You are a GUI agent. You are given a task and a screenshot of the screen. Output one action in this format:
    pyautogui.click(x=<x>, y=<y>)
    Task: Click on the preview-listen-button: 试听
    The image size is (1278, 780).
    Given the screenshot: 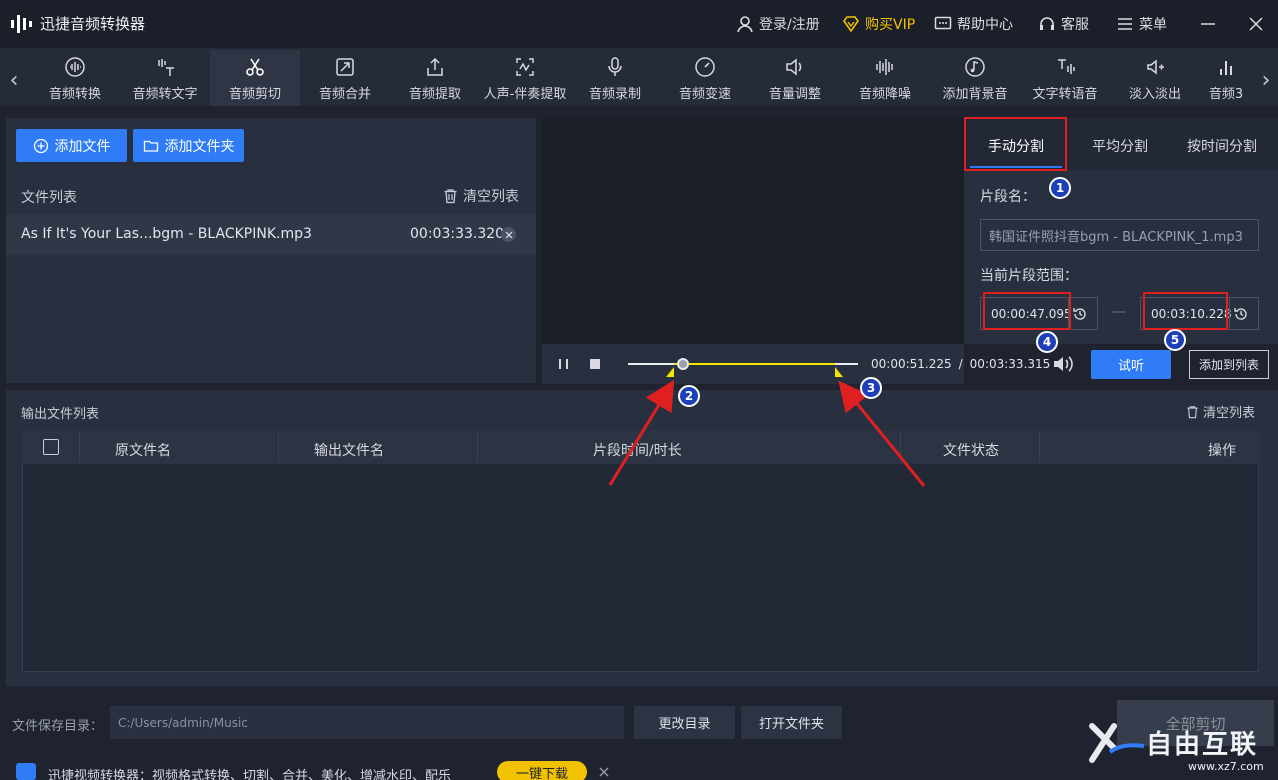 What is the action you would take?
    pyautogui.click(x=1131, y=364)
    